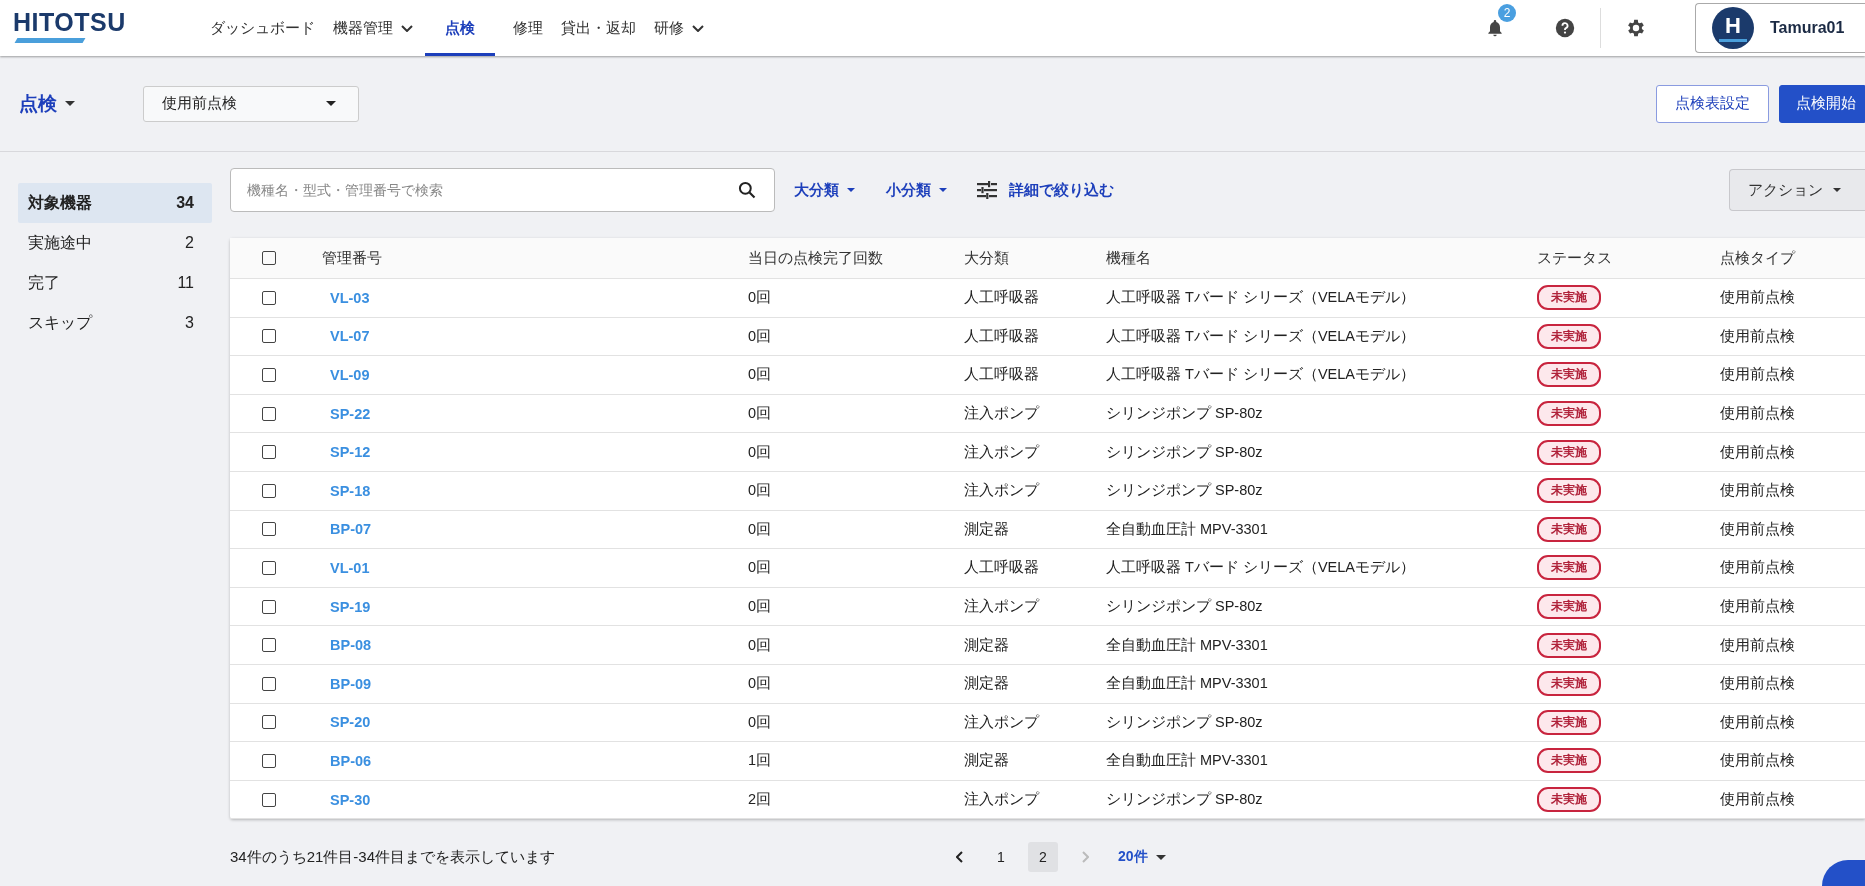  What do you see at coordinates (262, 28) in the screenshot?
I see `nav-tab: ダッシュボード` at bounding box center [262, 28].